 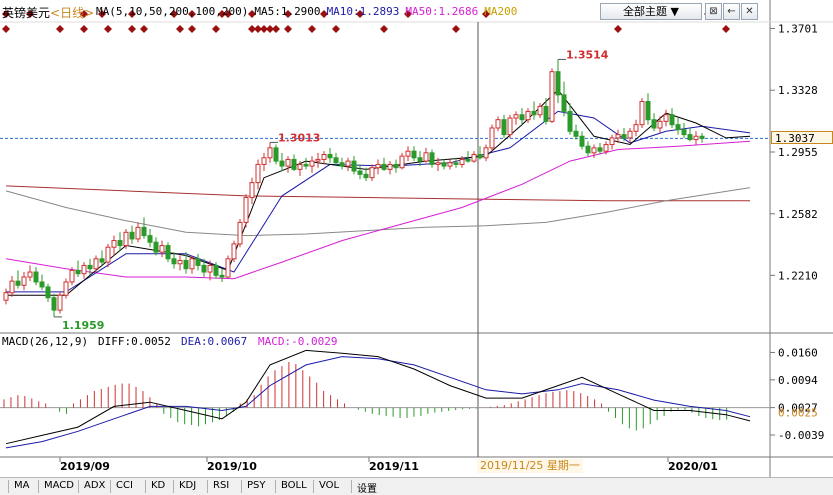 I want to click on ma-legend-item: MA50:1.2686, so click(x=442, y=11).